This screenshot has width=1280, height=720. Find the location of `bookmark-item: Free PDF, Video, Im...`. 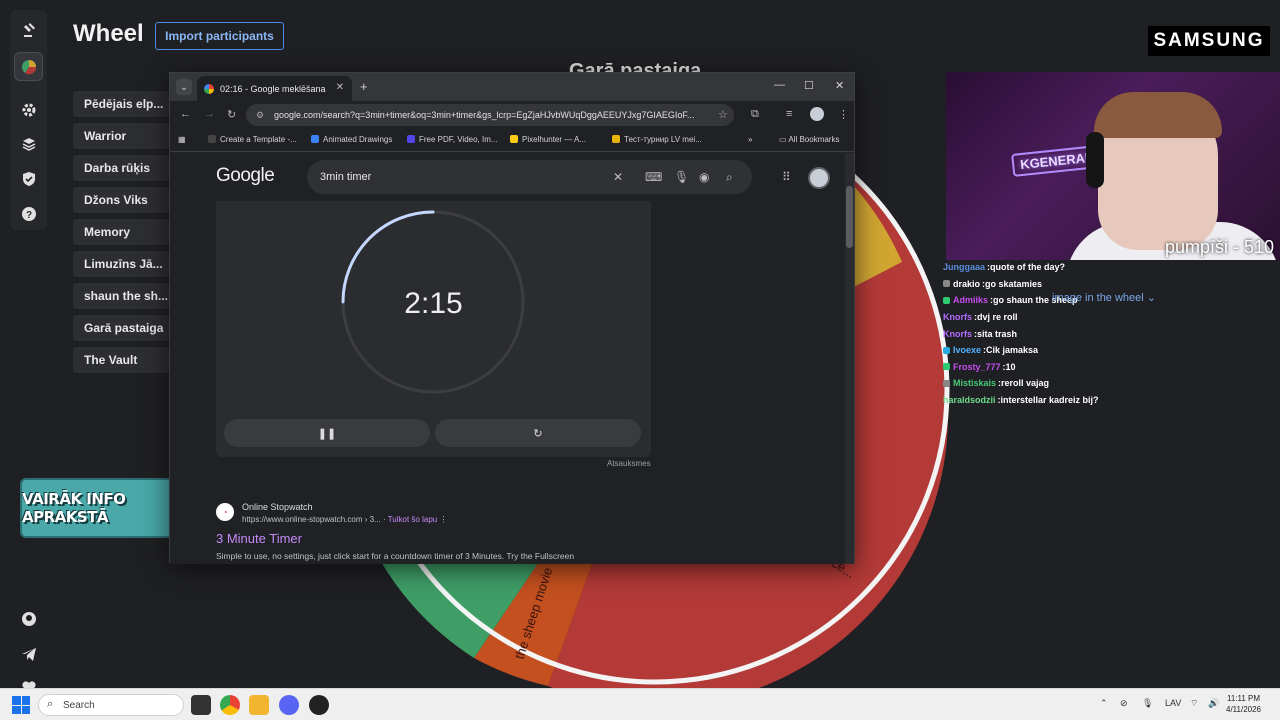

bookmark-item: Free PDF, Video, Im... is located at coordinates (452, 139).